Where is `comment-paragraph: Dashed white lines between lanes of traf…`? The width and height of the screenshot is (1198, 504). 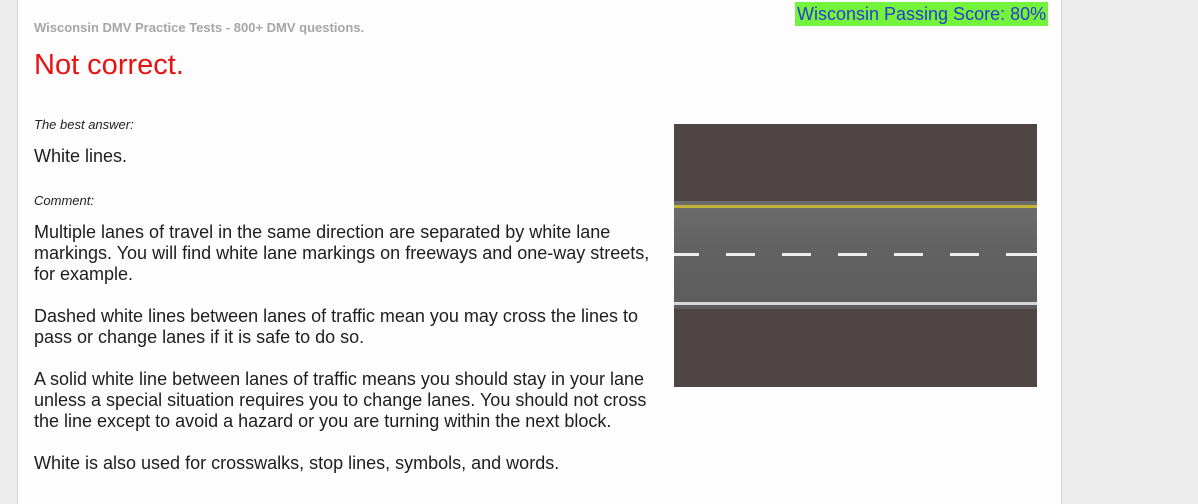
comment-paragraph: Dashed white lines between lanes of traf… is located at coordinates (336, 326).